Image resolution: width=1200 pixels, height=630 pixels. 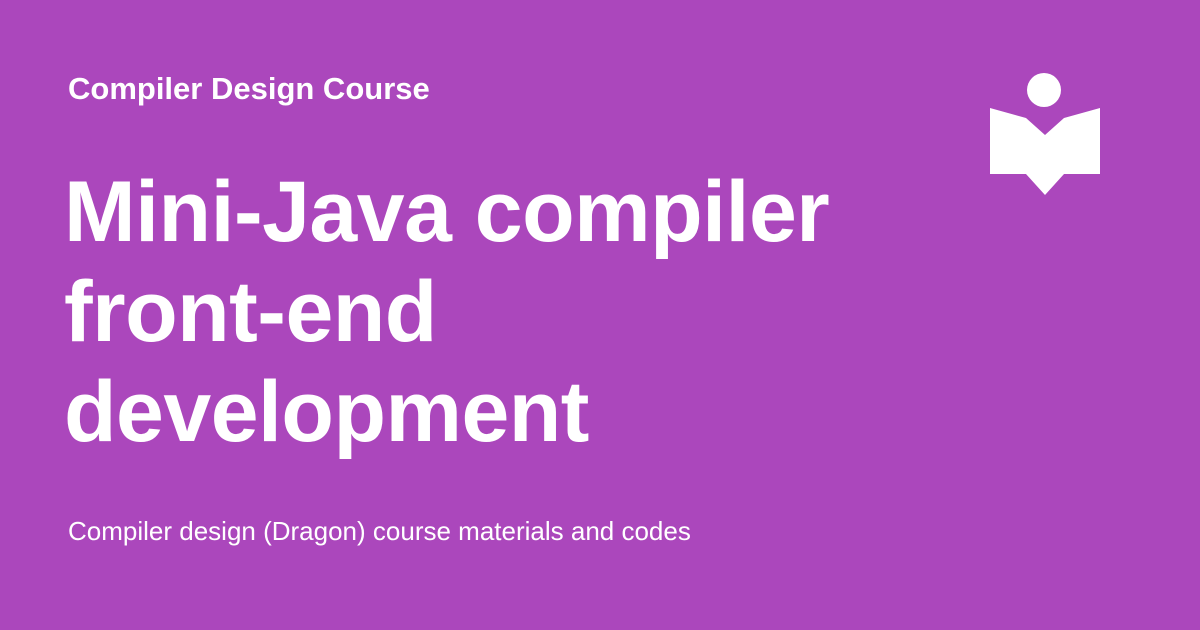 What do you see at coordinates (1045, 134) in the screenshot?
I see `reader-book-icon` at bounding box center [1045, 134].